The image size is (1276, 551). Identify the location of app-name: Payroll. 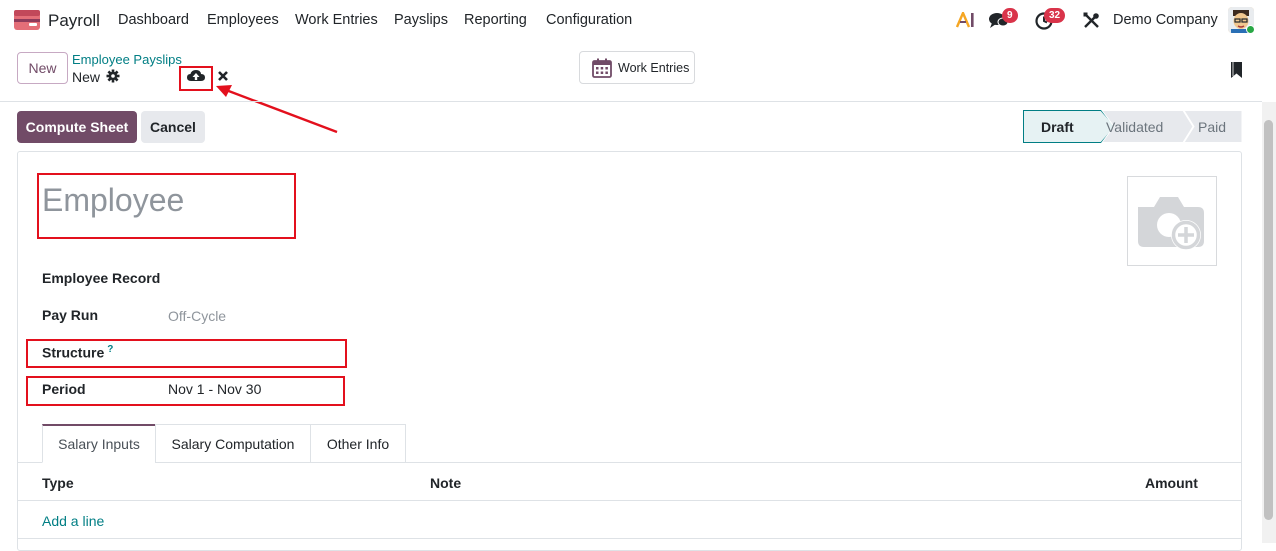
(74, 21).